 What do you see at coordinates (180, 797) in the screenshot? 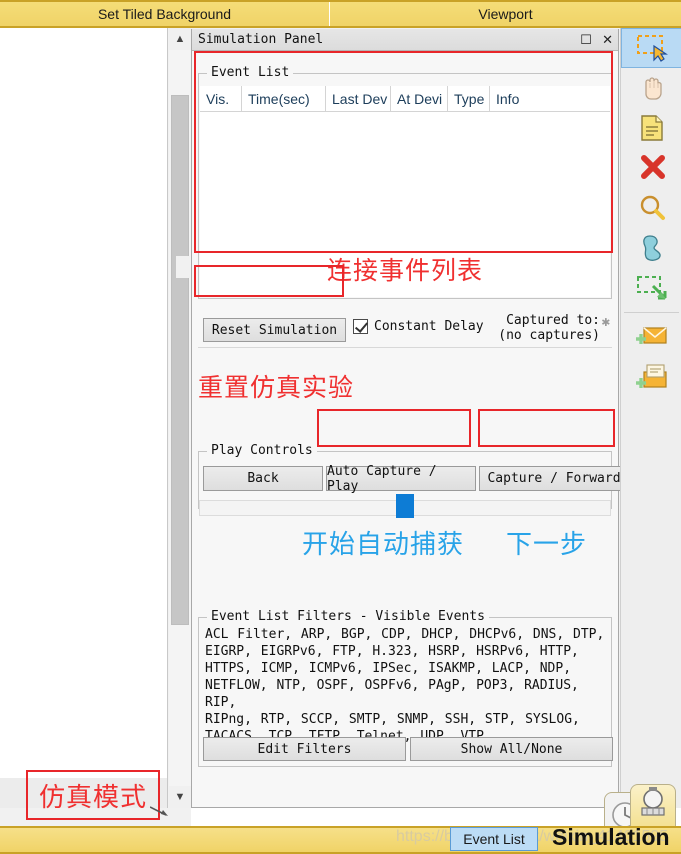
I see `scroll-down-arrow-icon: ▼` at bounding box center [180, 797].